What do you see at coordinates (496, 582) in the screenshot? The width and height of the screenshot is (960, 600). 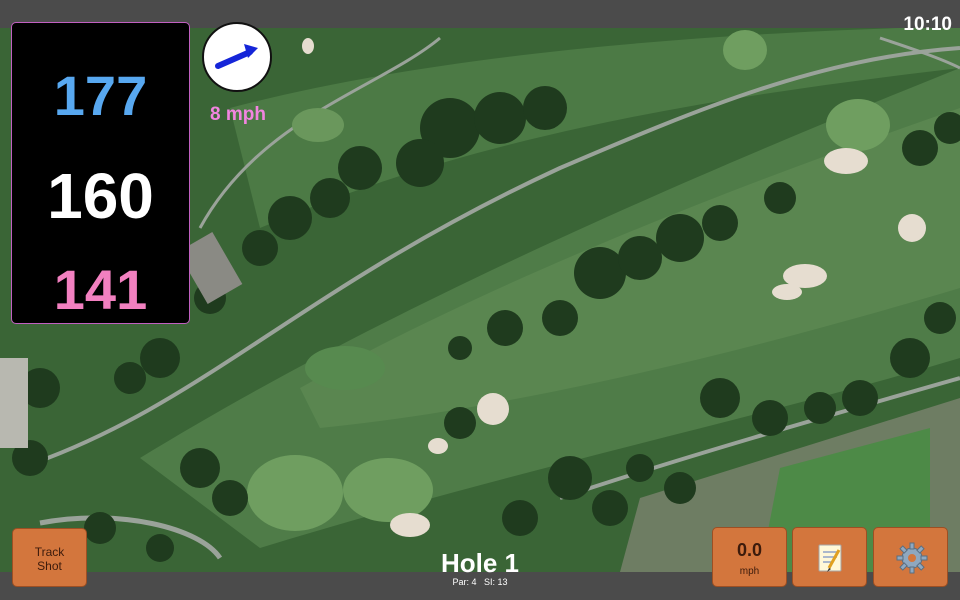 I see `hole-stroke-index: SI: 13` at bounding box center [496, 582].